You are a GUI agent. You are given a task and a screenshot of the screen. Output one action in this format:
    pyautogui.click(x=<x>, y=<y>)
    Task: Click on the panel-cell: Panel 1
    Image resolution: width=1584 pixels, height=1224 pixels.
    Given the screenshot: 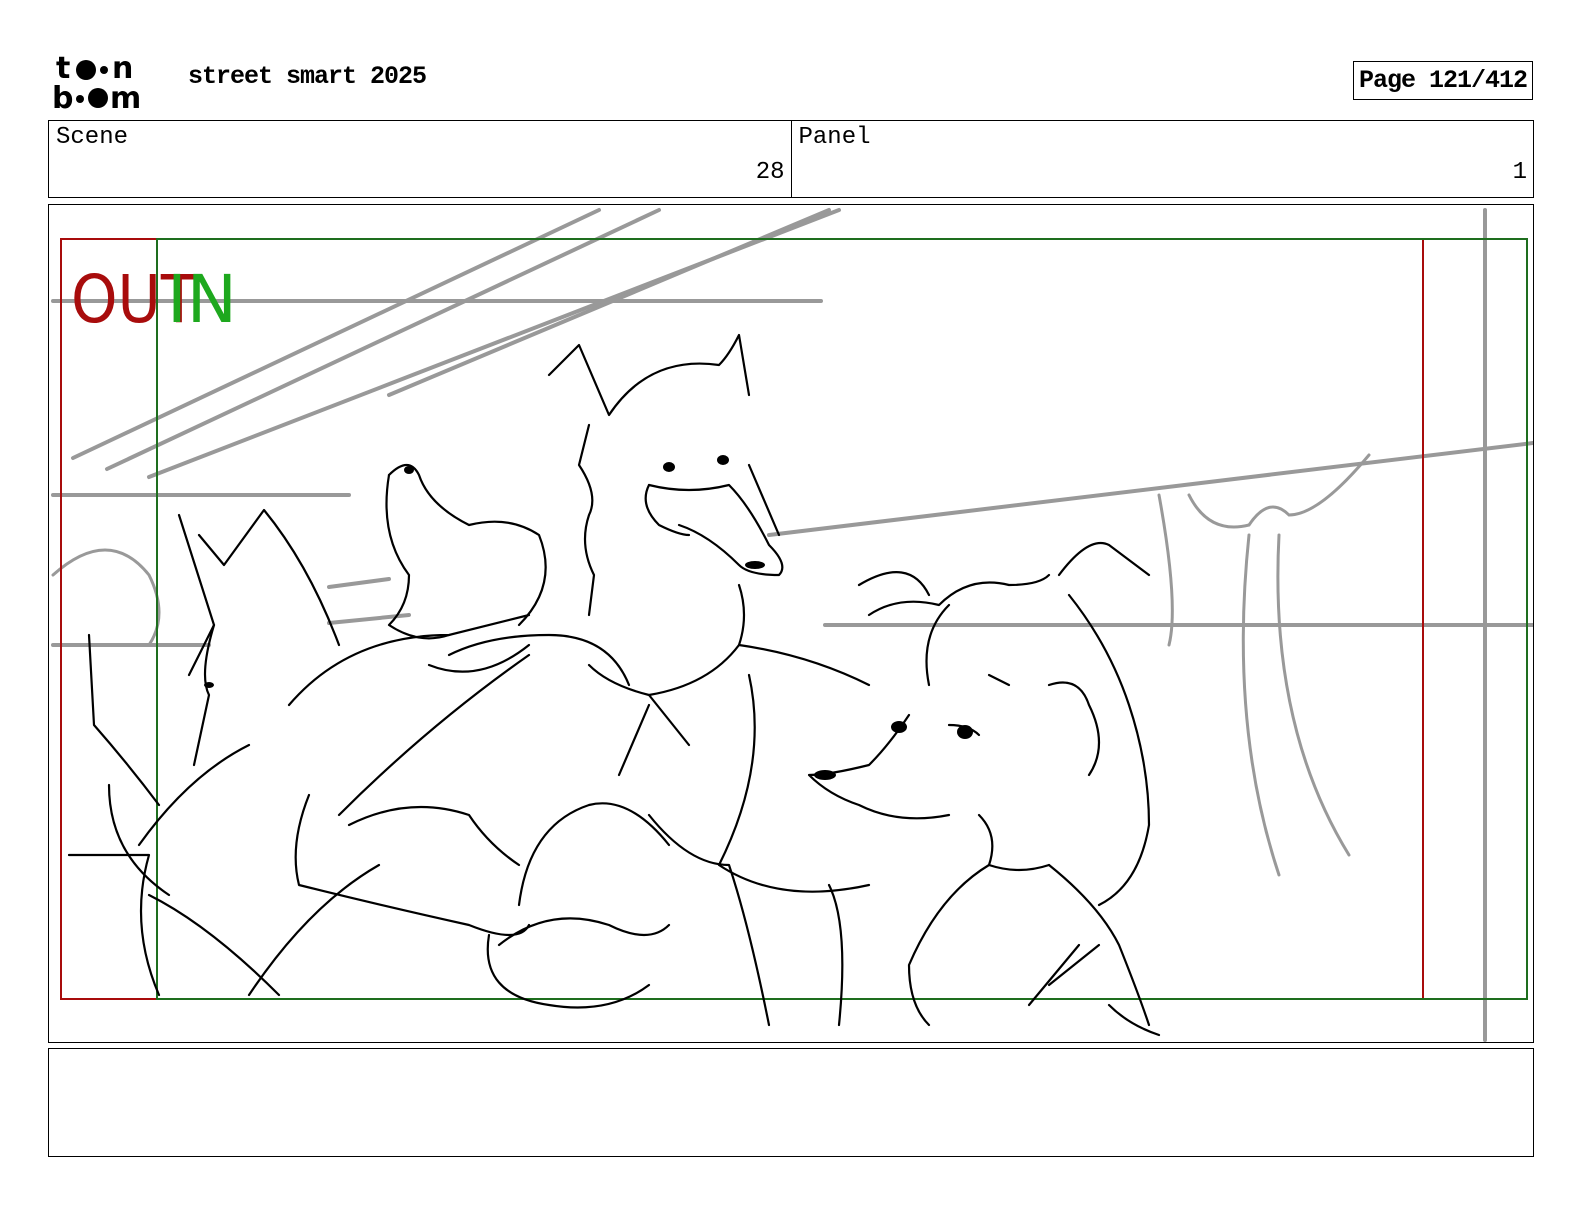 What is the action you would take?
    pyautogui.click(x=1162, y=159)
    